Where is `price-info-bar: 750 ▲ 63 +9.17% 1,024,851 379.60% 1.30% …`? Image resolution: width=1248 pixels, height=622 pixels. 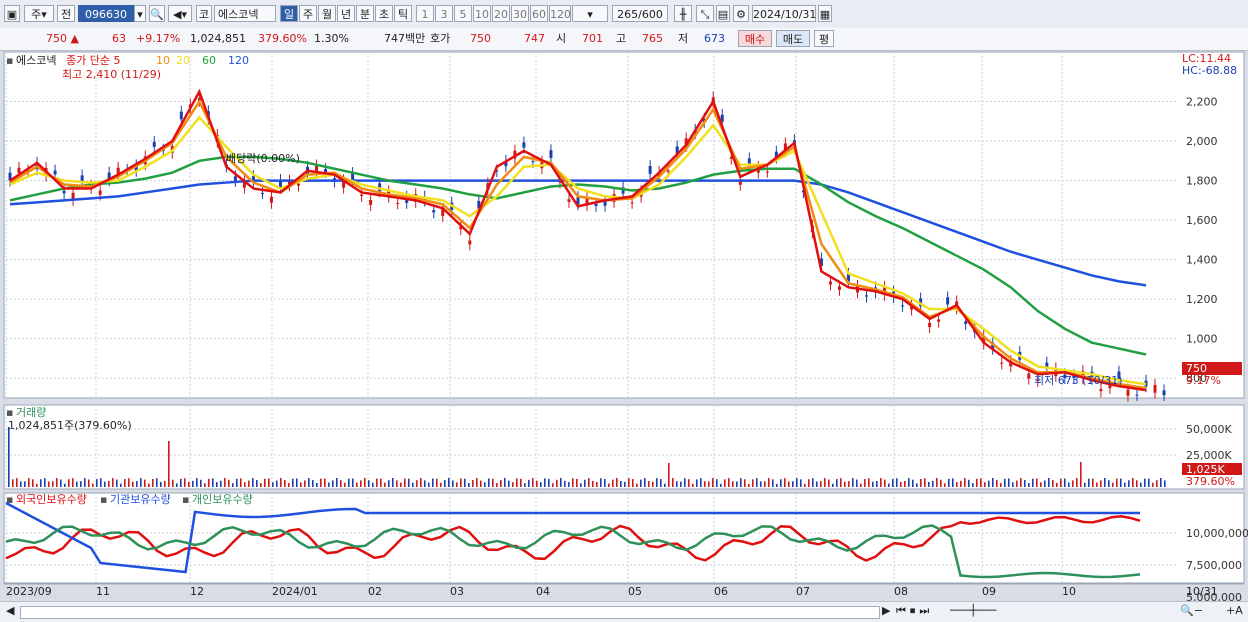
price-info-bar: 750 ▲ 63 +9.17% 1,024,851 379.60% 1.30% … is located at coordinates (624, 39).